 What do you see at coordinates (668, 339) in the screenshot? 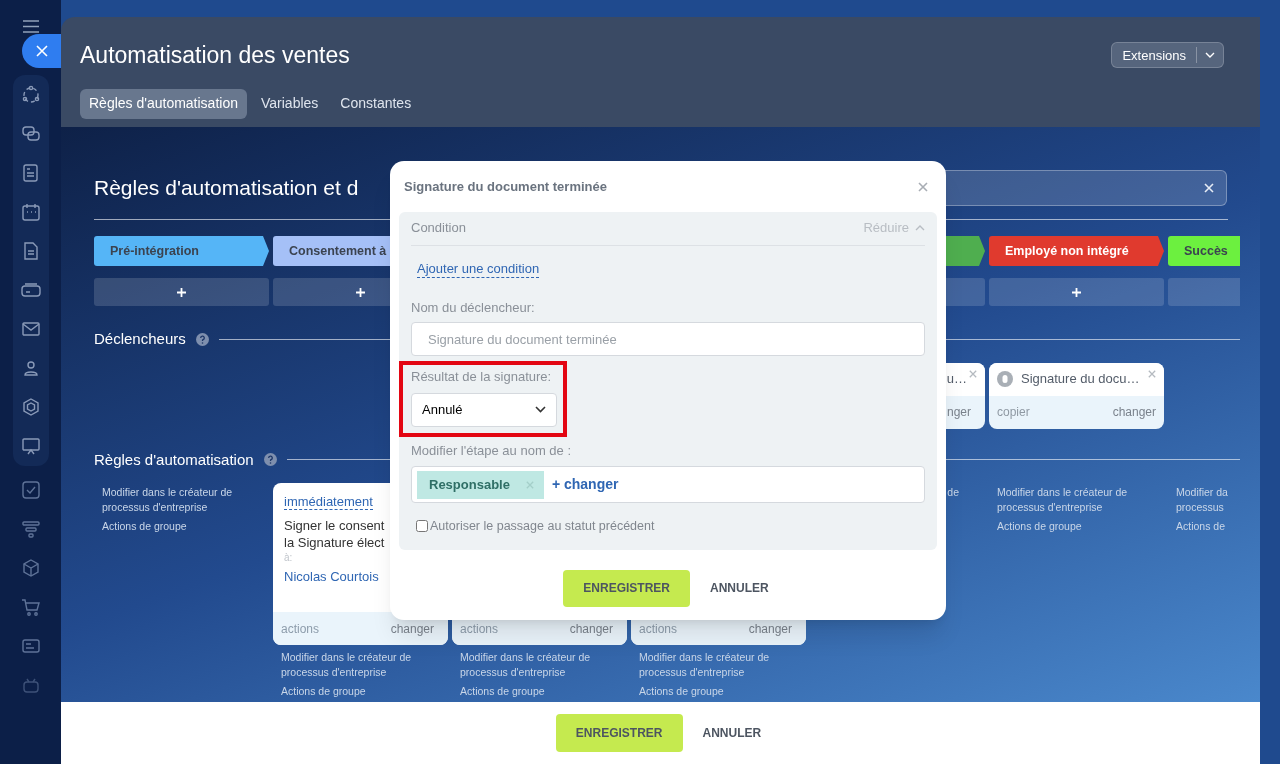
I see `text-input: Signature du document terminée` at bounding box center [668, 339].